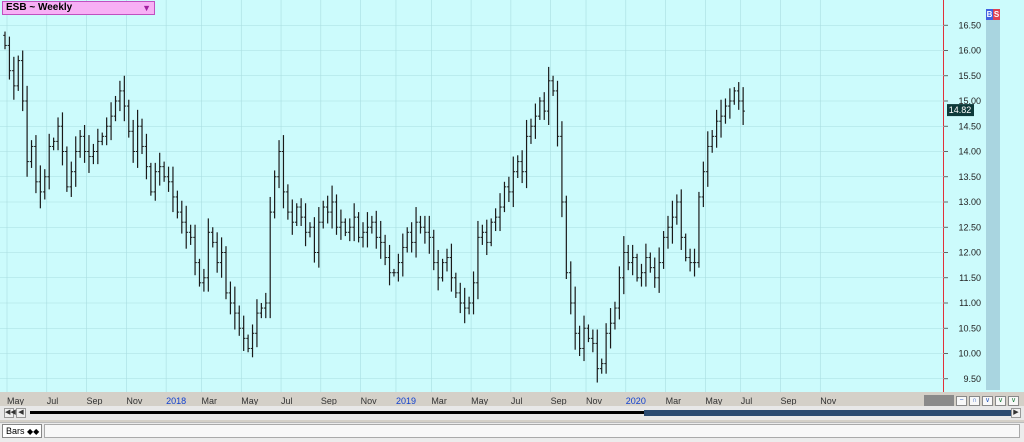  What do you see at coordinates (969, 354) in the screenshot?
I see `y-tick-label: 10.00` at bounding box center [969, 354].